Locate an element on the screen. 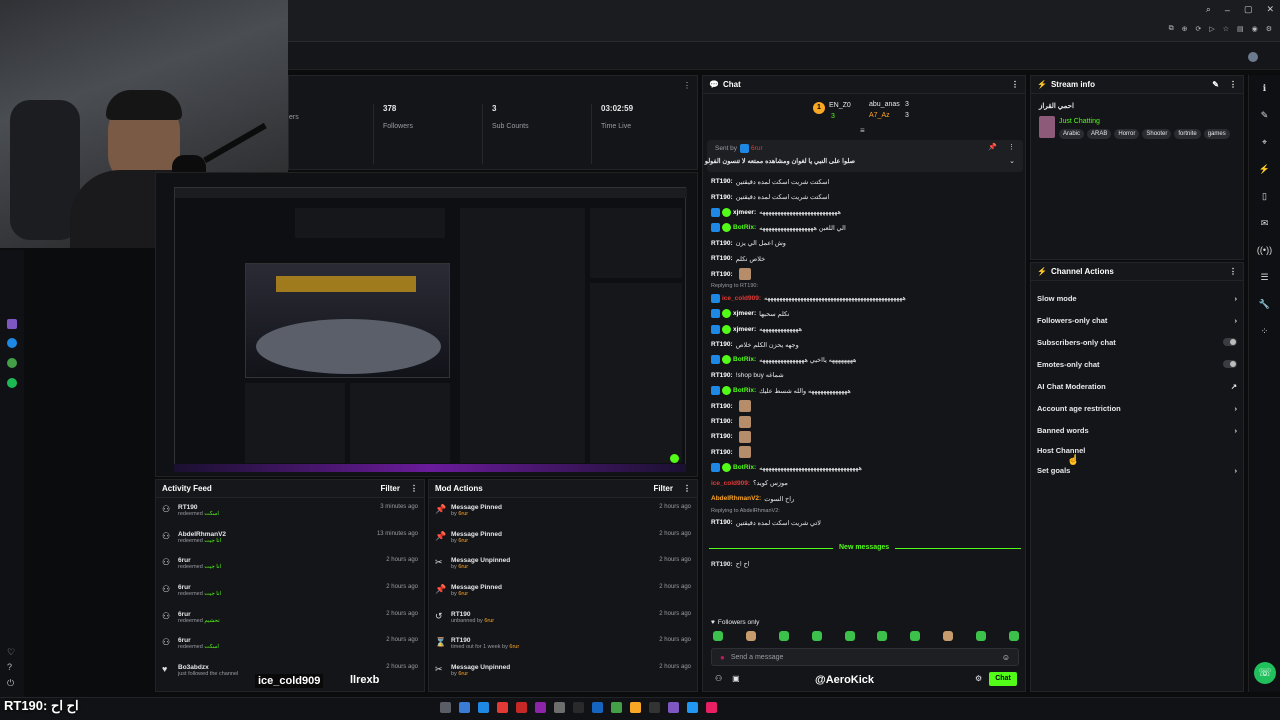  maximize-icon: ▢ is located at coordinates (1248, 9).